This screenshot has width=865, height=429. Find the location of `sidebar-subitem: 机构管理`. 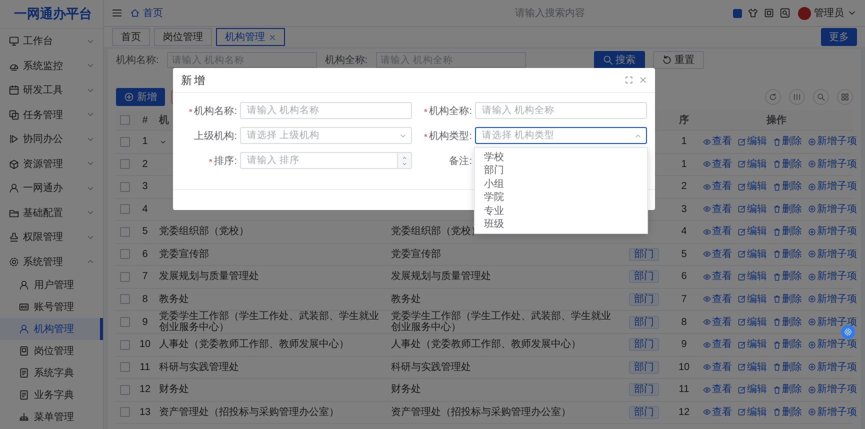

sidebar-subitem: 机构管理 is located at coordinates (51, 329).